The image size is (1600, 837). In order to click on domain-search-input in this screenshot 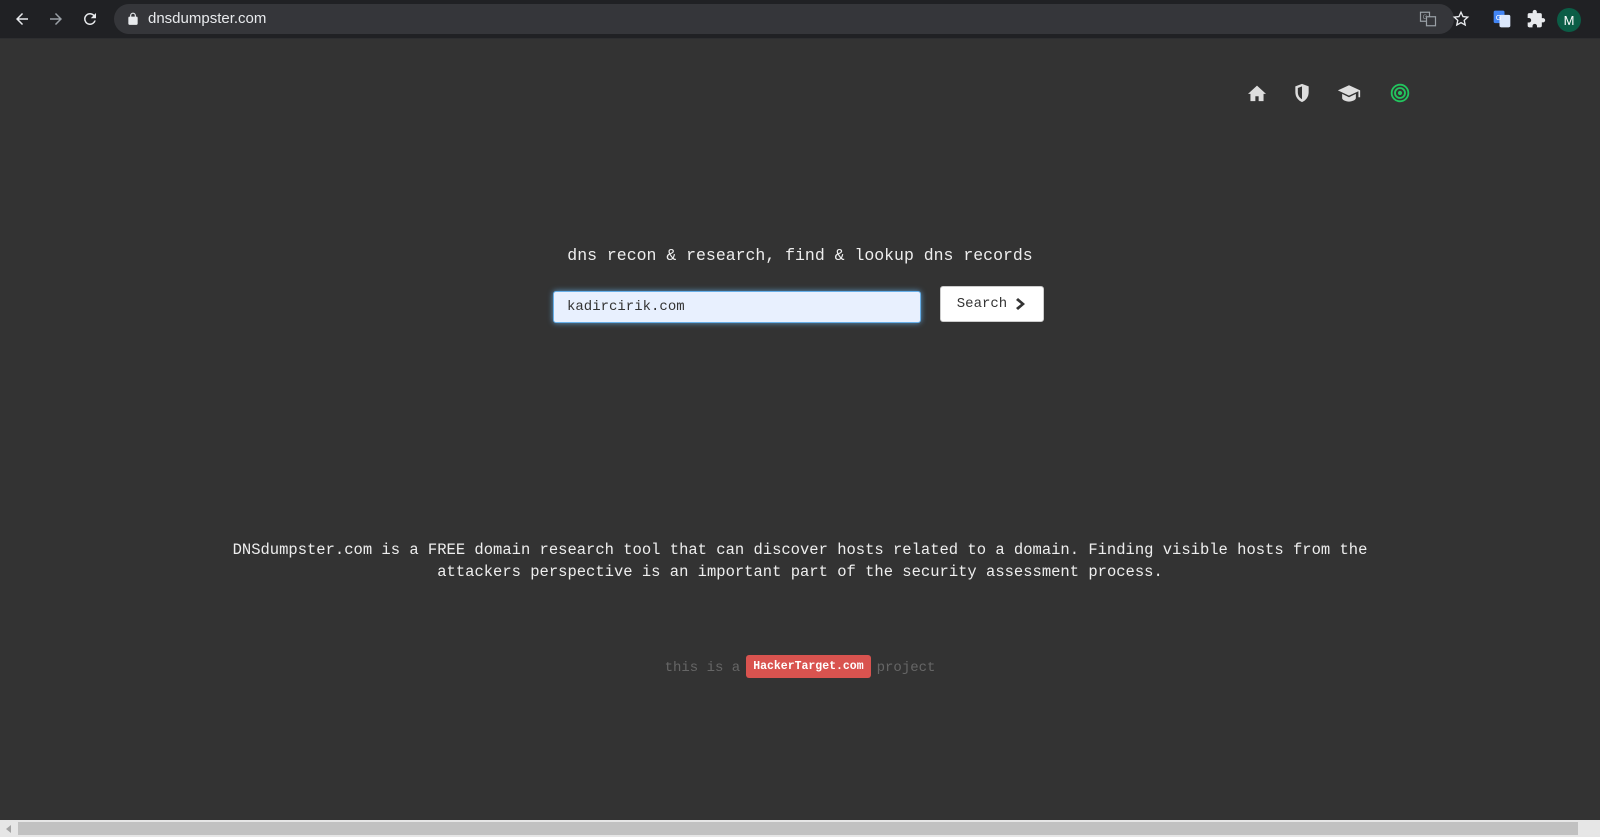, I will do `click(737, 307)`.